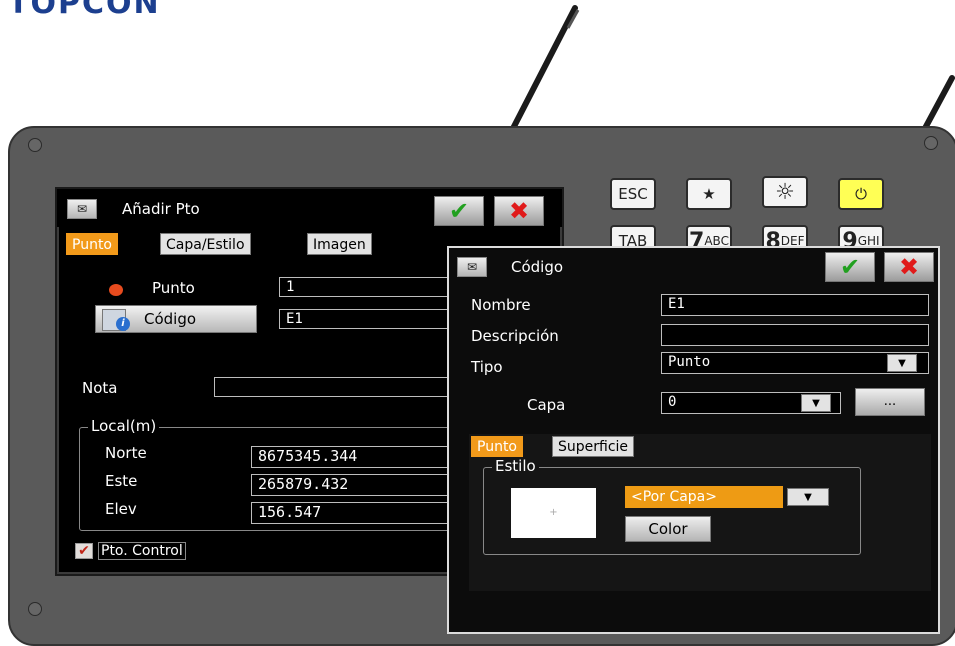  I want to click on window-title: Añadir Pto, so click(161, 209).